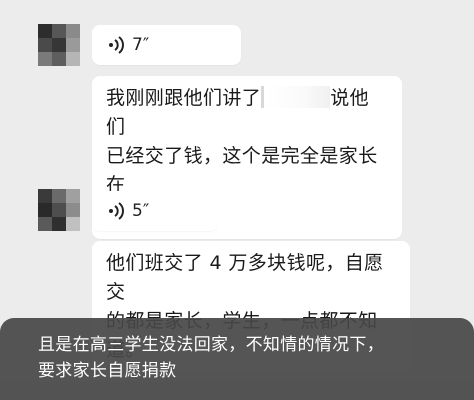 Image resolution: width=474 pixels, height=400 pixels. Describe the element at coordinates (141, 45) in the screenshot. I see `voice-duration: 7″` at that location.